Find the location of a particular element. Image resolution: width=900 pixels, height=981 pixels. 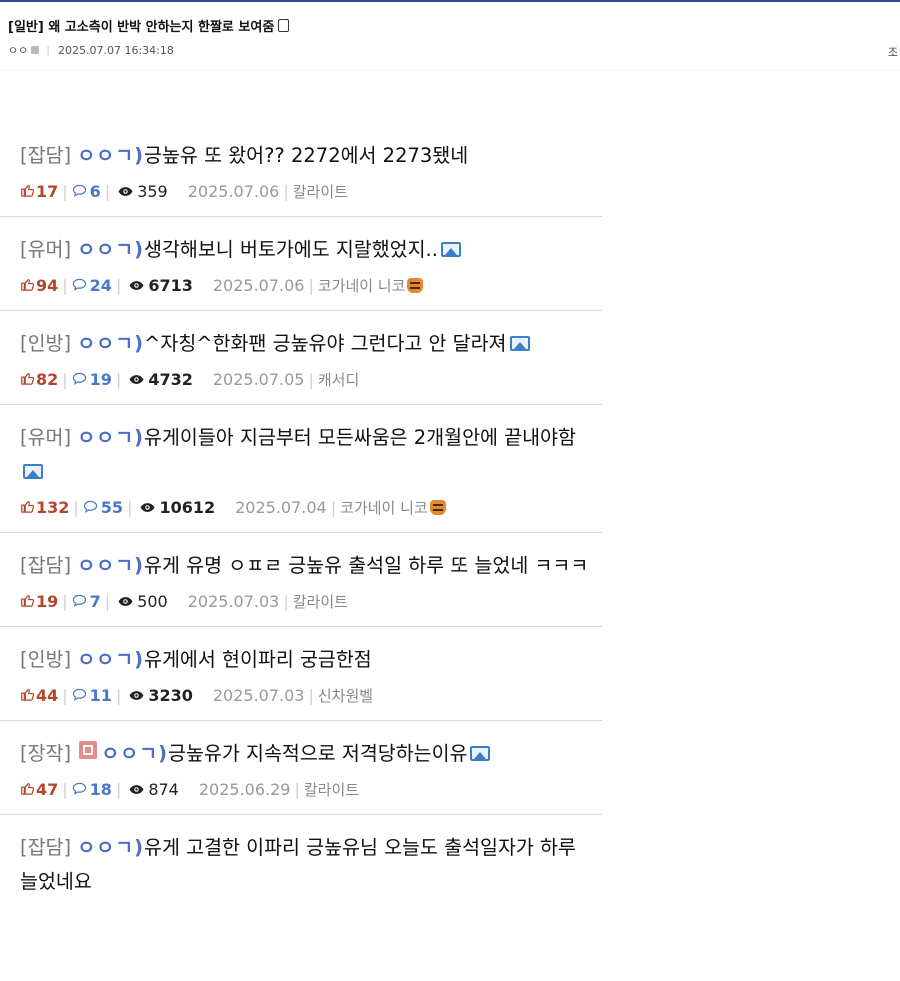

item-title-line: [잡담] ㅇㅇㄱ)긍높유 또 왔어?? 2272에서 2273됐네 is located at coordinates (311, 156).